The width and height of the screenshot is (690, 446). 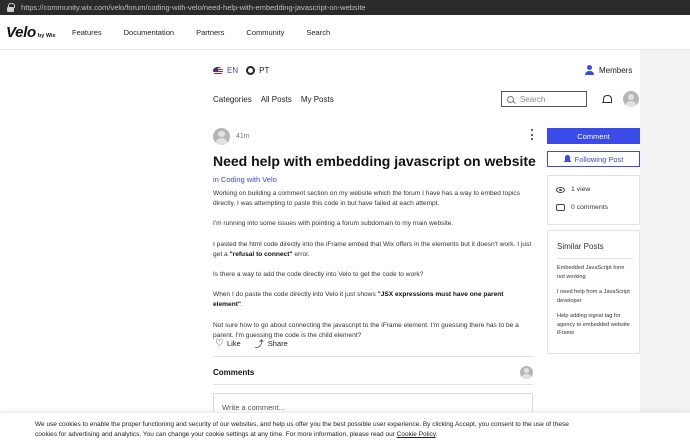 I want to click on comment-button: Comment, so click(x=593, y=136).